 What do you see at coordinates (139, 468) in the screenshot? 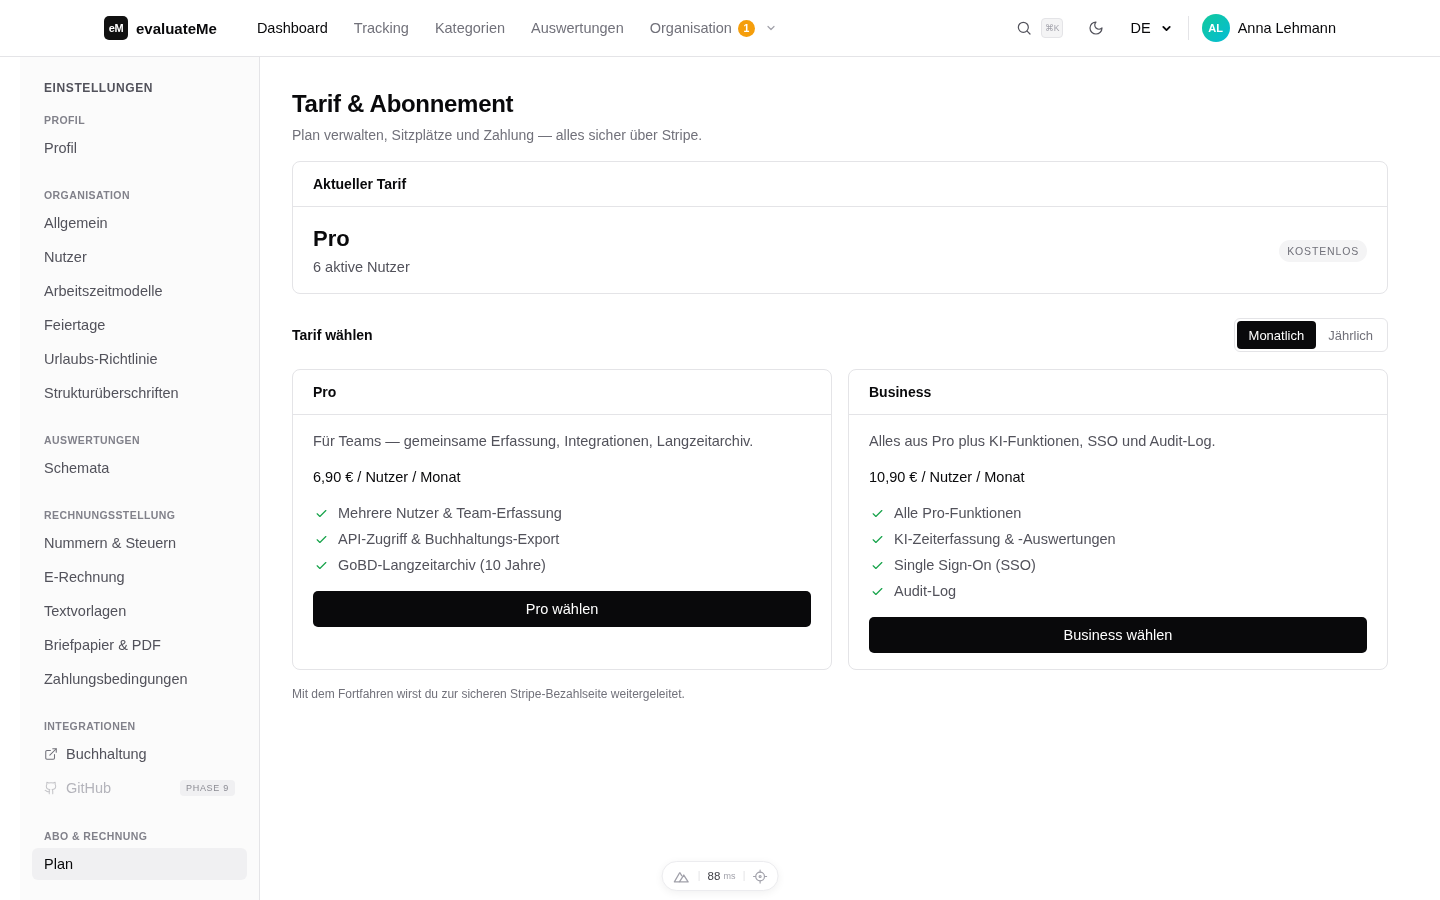
I see `sidebar-item: Schemata` at bounding box center [139, 468].